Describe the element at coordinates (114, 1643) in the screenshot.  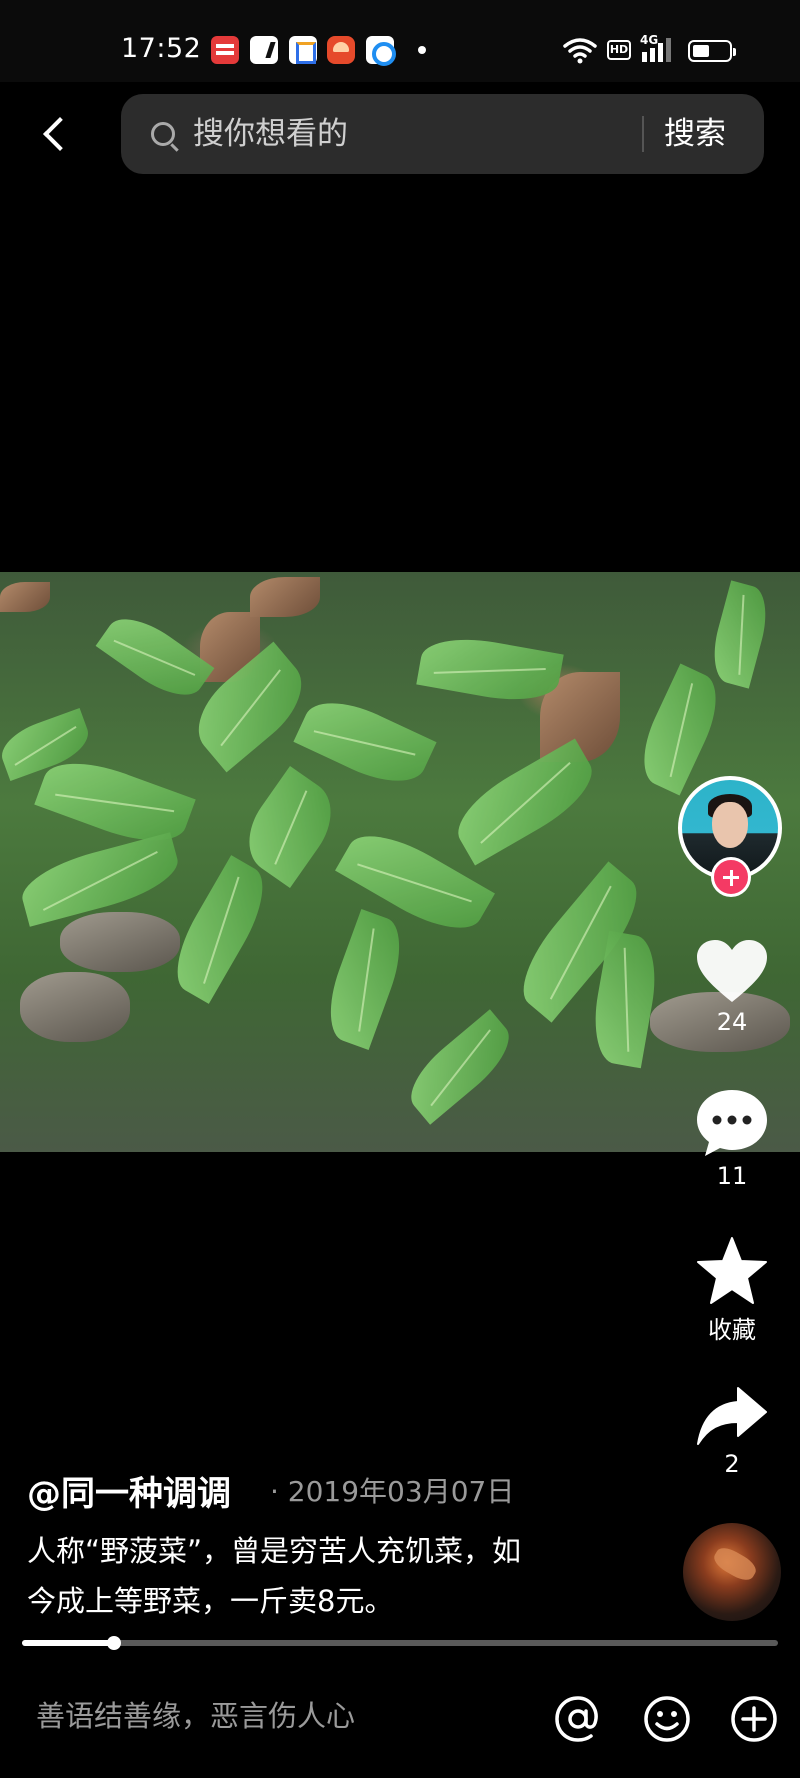
I see `video-progress-handle` at that location.